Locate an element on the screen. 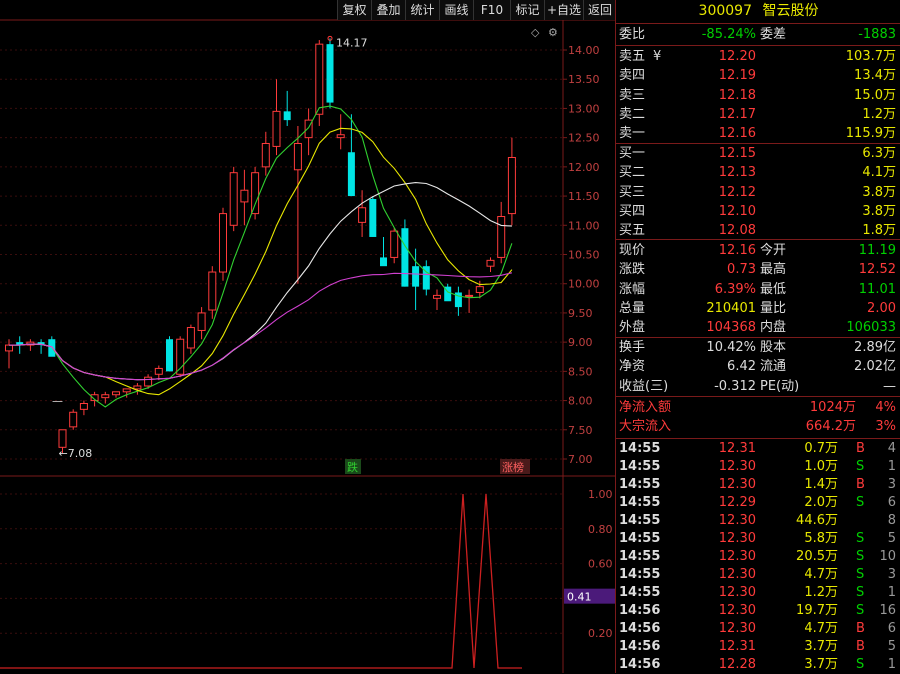 The width and height of the screenshot is (900, 674). stat-label: 涨跌 is located at coordinates (632, 270).